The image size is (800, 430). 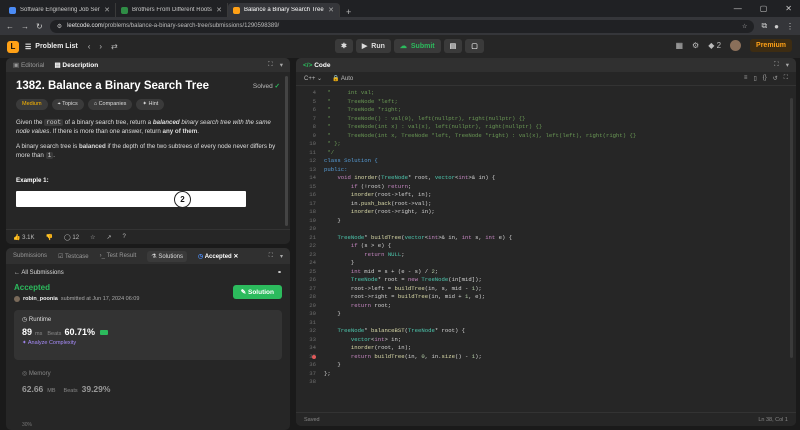 What do you see at coordinates (24, 237) in the screenshot?
I see `like-button: 👍 3.1K` at bounding box center [24, 237].